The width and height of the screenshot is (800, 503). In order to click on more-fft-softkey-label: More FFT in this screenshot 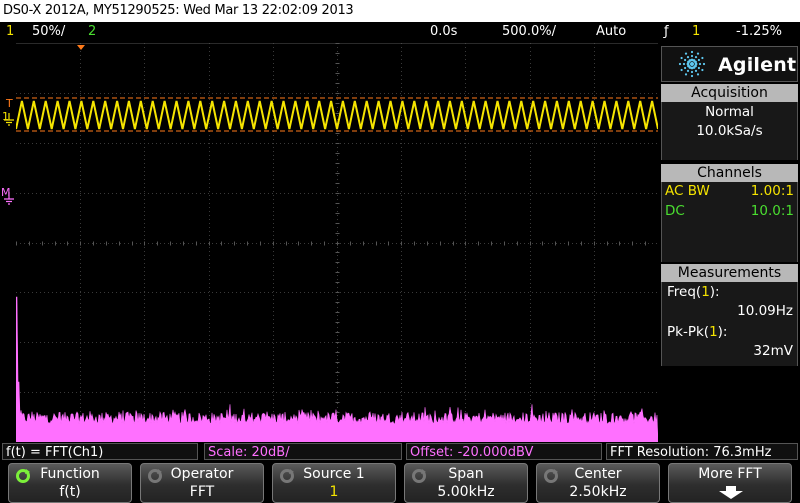, I will do `click(730, 474)`.